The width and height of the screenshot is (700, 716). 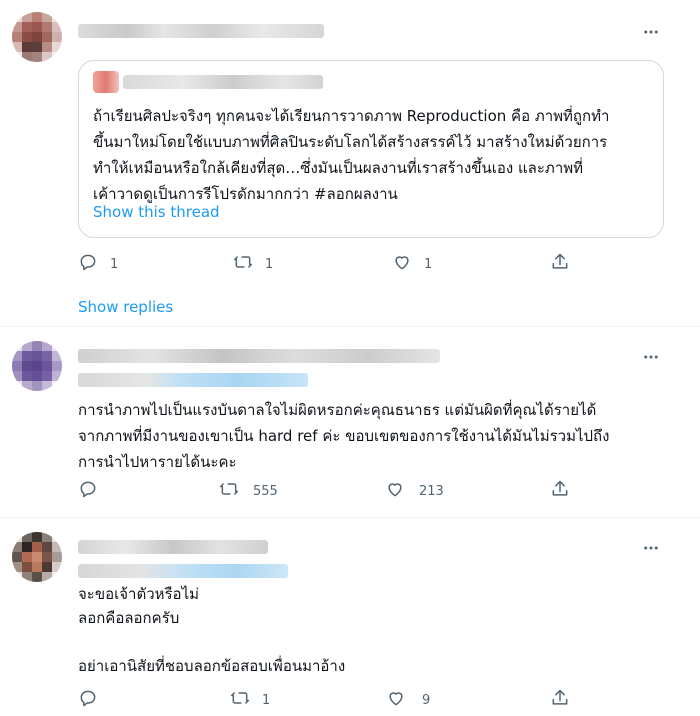 What do you see at coordinates (431, 491) in the screenshot?
I see `like-count: 213` at bounding box center [431, 491].